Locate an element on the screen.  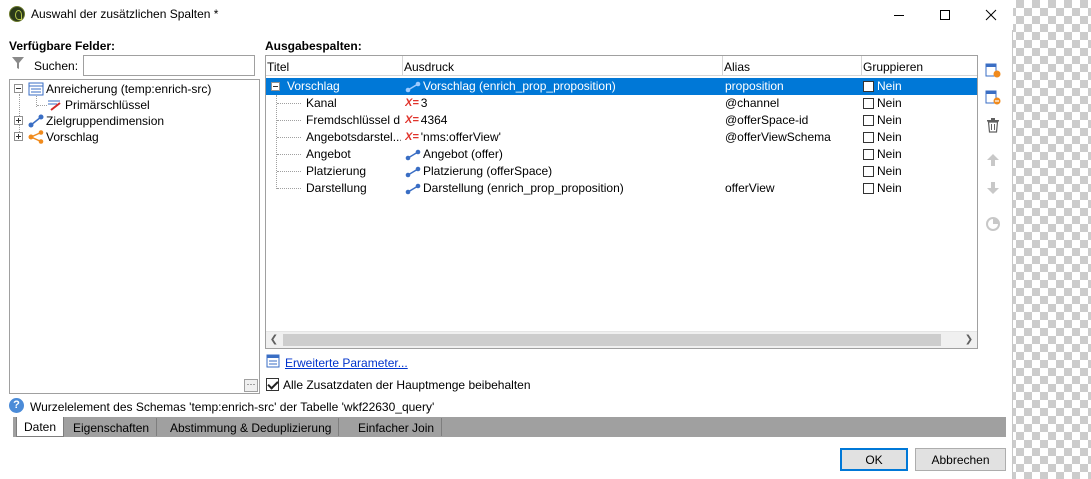
move-down-icon is located at coordinates (993, 188).